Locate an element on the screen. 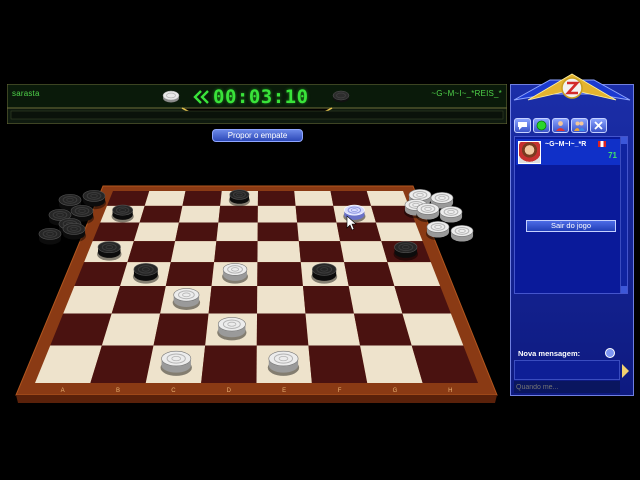 This screenshot has width=640, height=480. message-area is located at coordinates (567, 370).